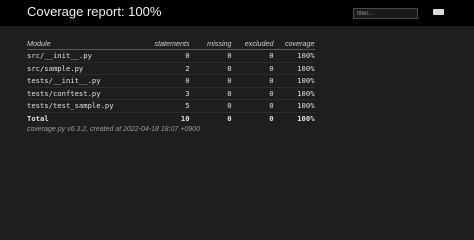 This screenshot has height=240, width=474. What do you see at coordinates (237, 13) in the screenshot?
I see `header-bar: Coverage report: 100%` at bounding box center [237, 13].